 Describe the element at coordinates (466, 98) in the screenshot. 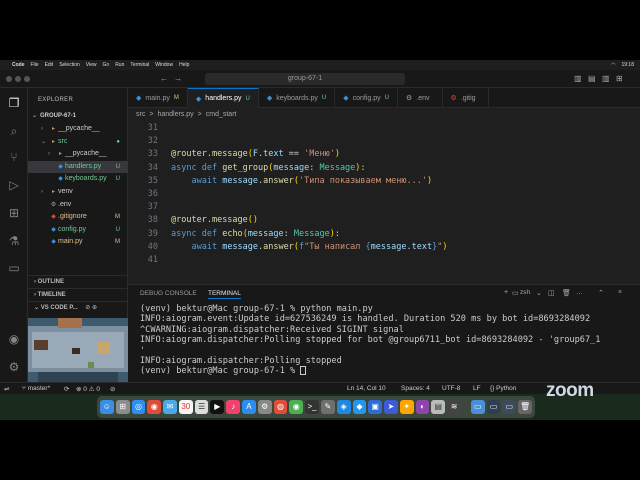

I see `editor-tab: ⚙ .gitig` at that location.